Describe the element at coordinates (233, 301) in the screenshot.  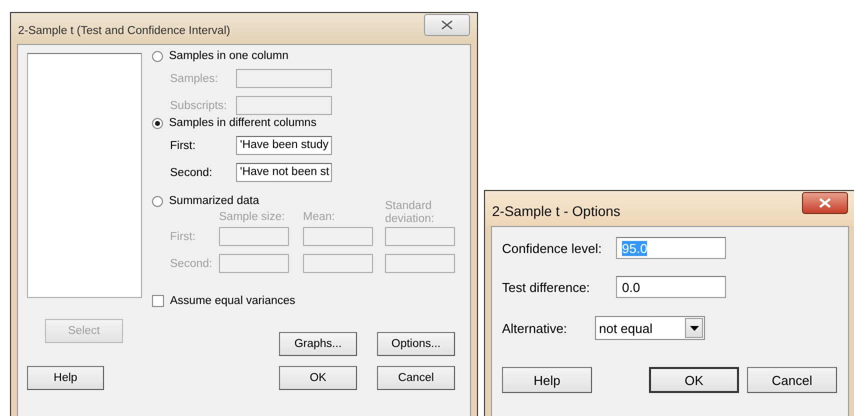
I see `checkbox-label: Assume equal variances` at that location.